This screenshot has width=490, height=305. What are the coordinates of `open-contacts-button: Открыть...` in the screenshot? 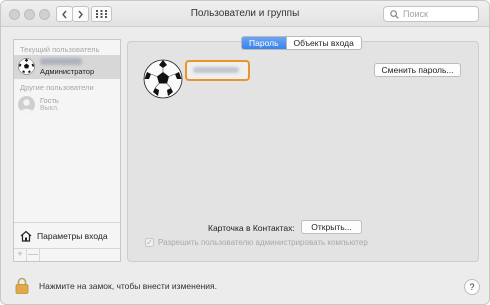 It's located at (331, 227).